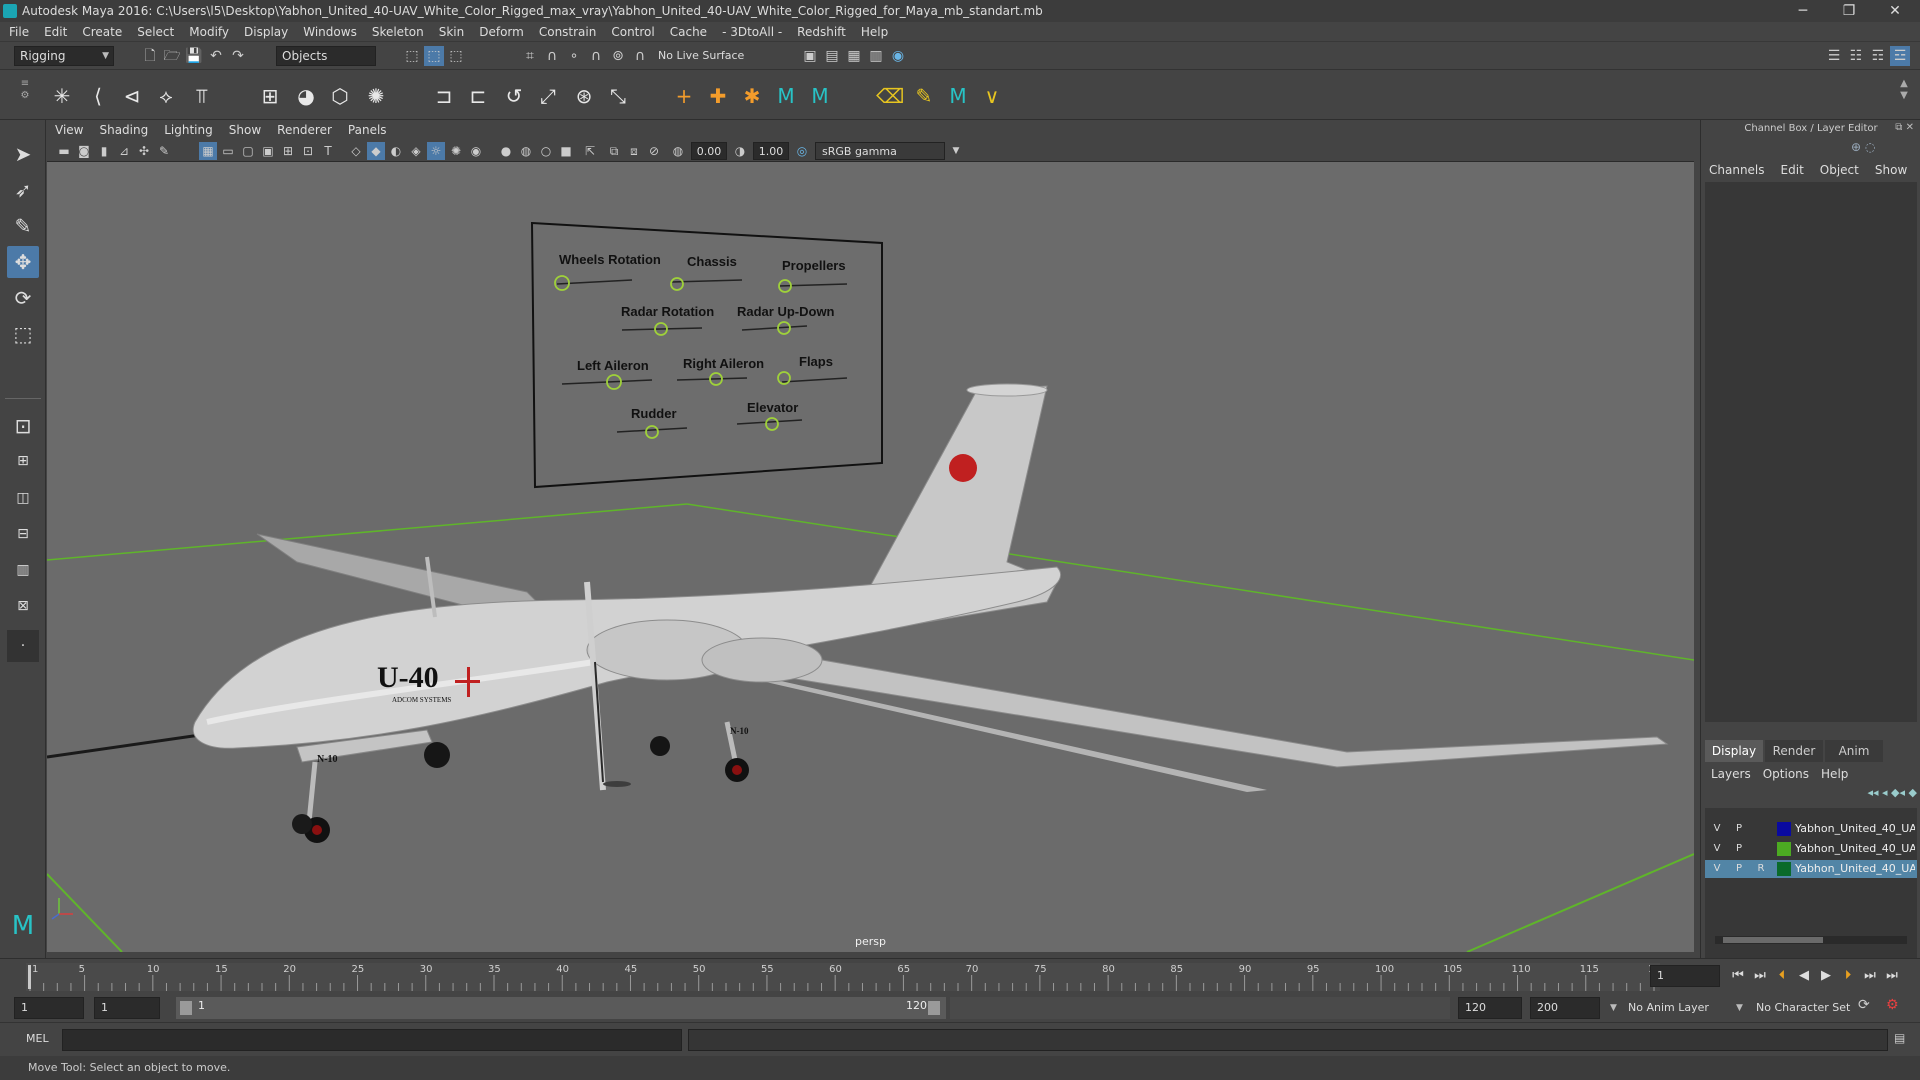 The height and width of the screenshot is (1080, 1920). Describe the element at coordinates (340, 96) in the screenshot. I see `lattice-icon: ⬡` at that location.